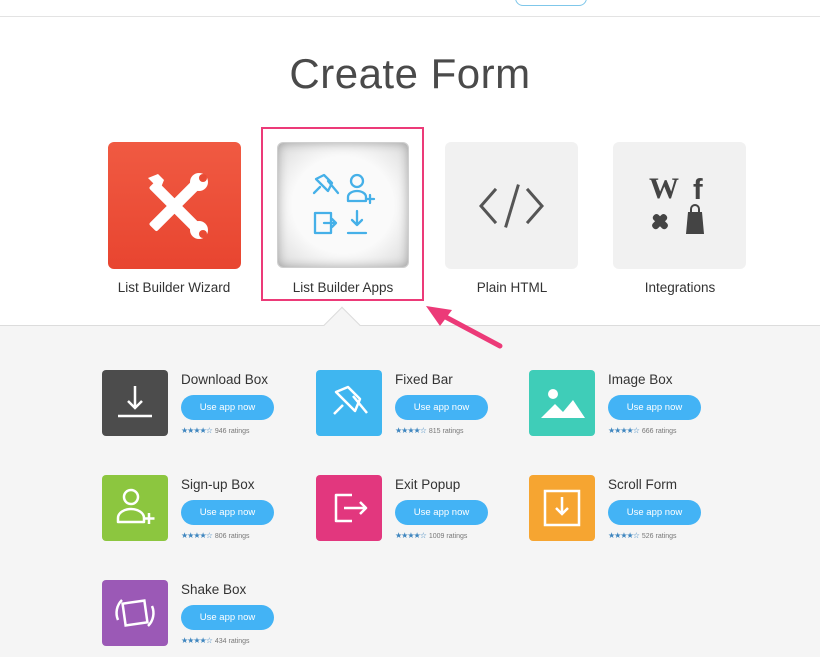  I want to click on rating: ★★★★☆ 434 ratings, so click(215, 640).